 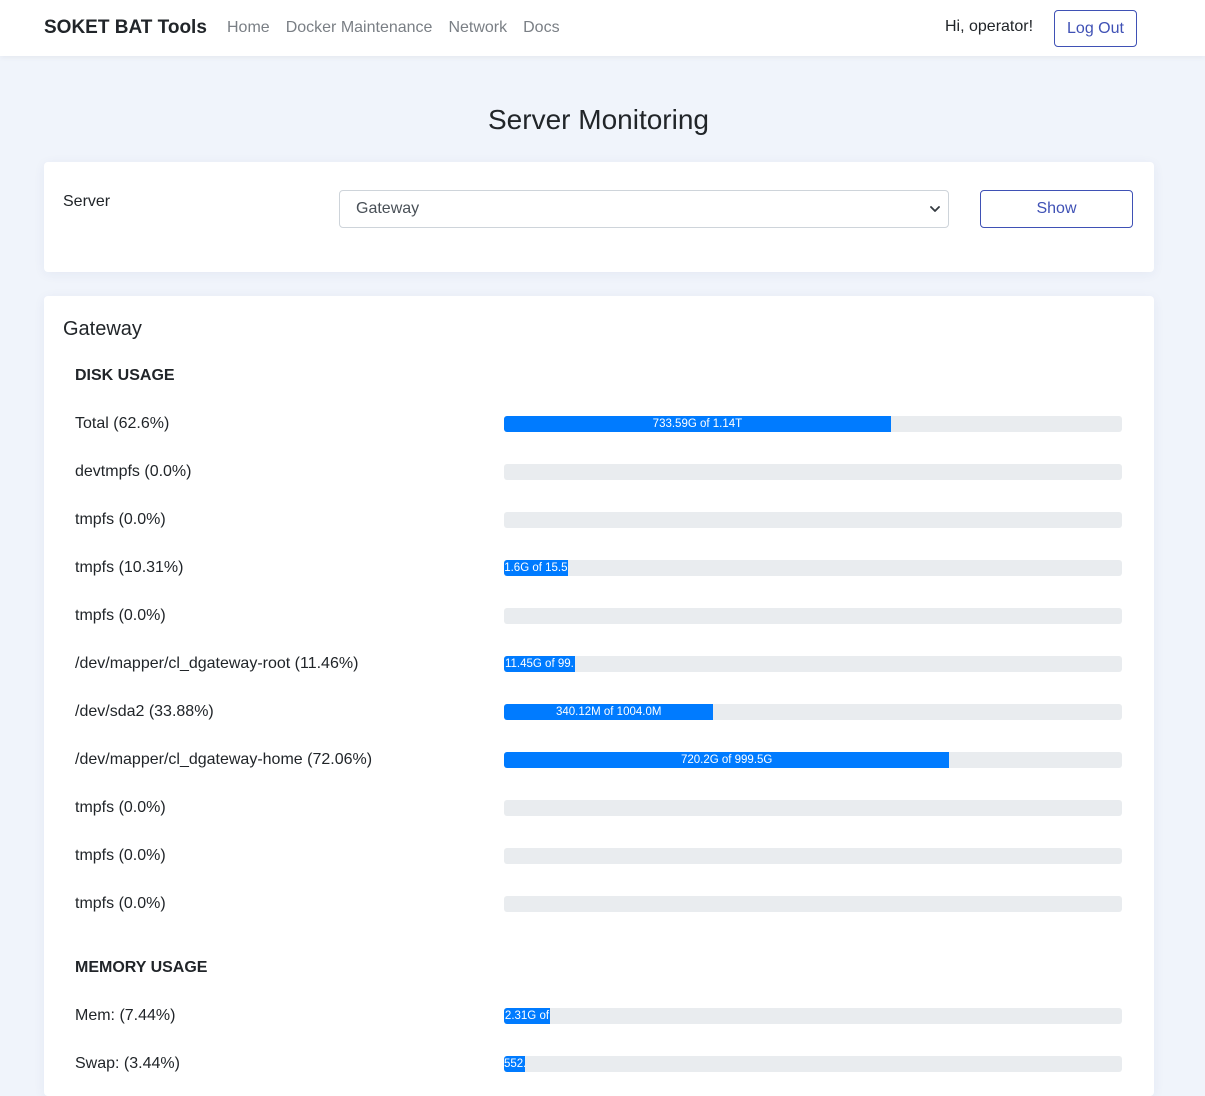 I want to click on nav-link-home: Home, so click(x=248, y=28).